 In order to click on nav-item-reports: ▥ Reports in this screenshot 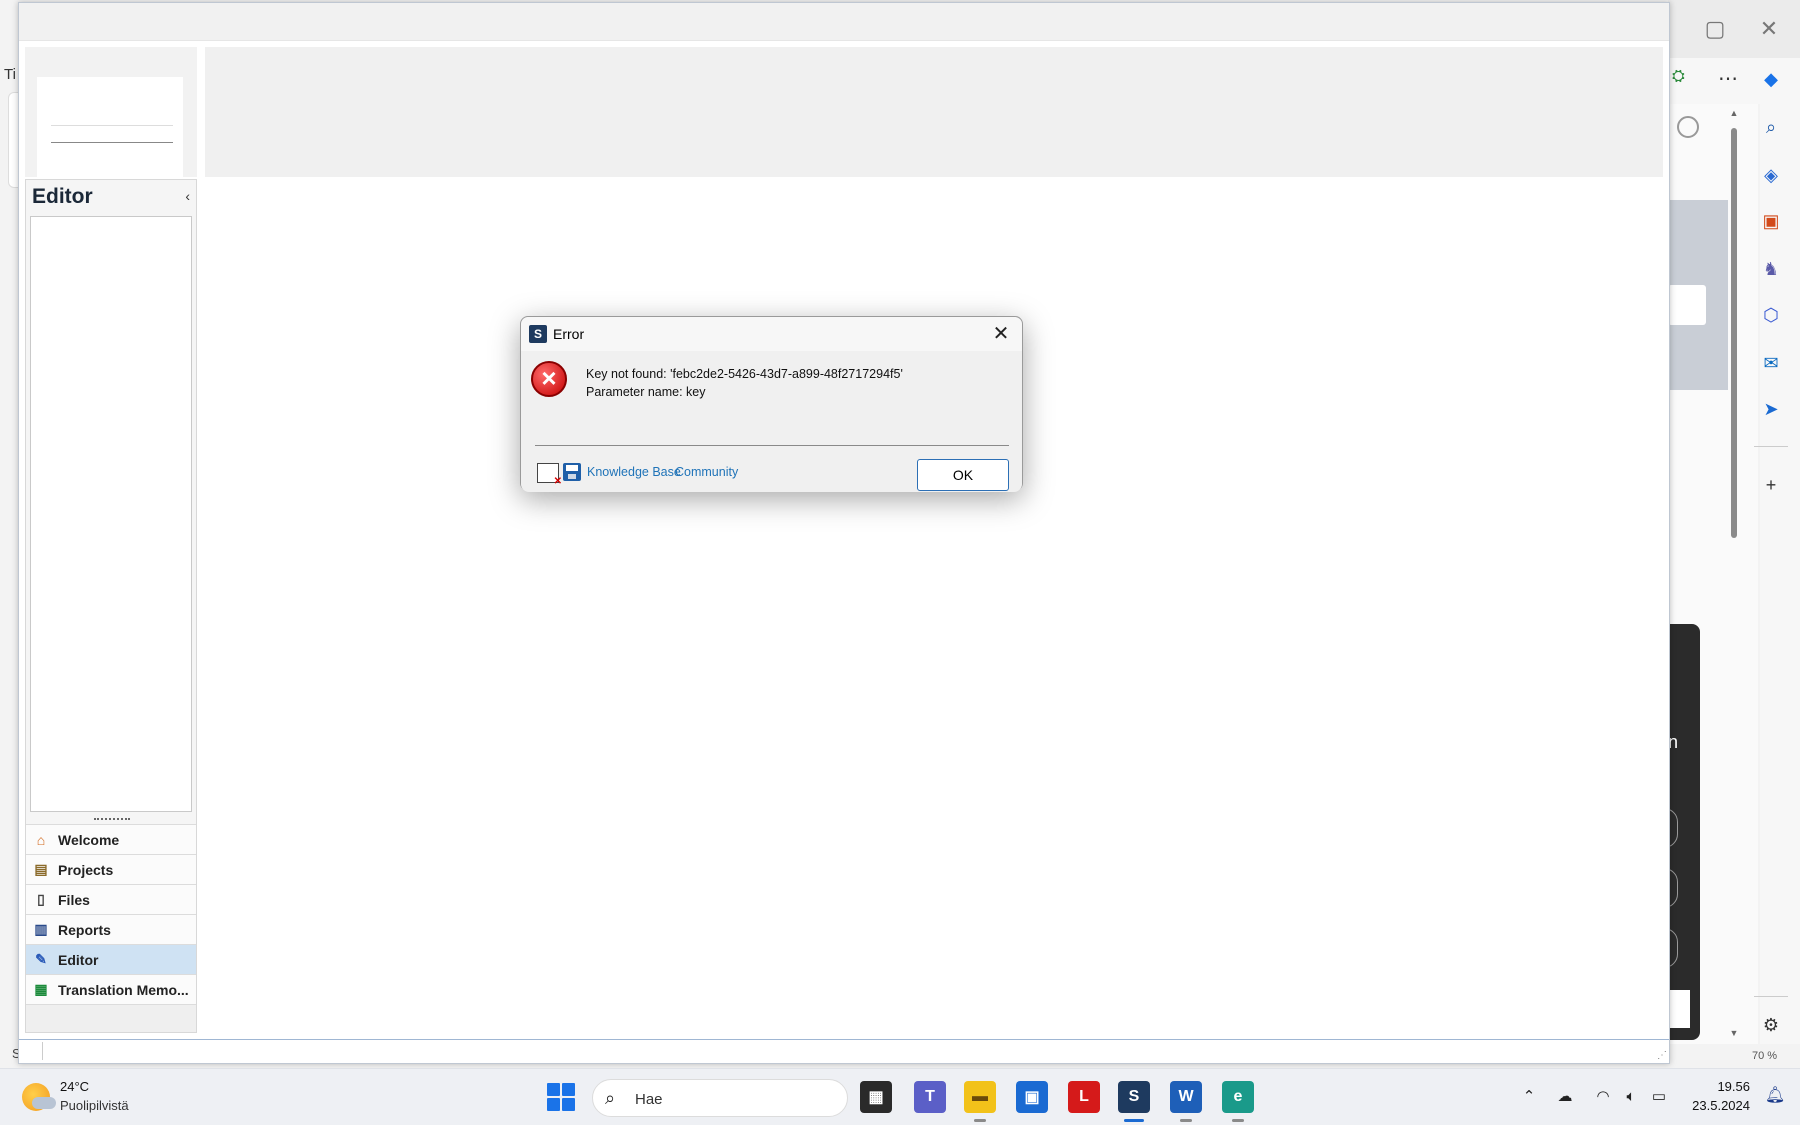, I will do `click(111, 929)`.